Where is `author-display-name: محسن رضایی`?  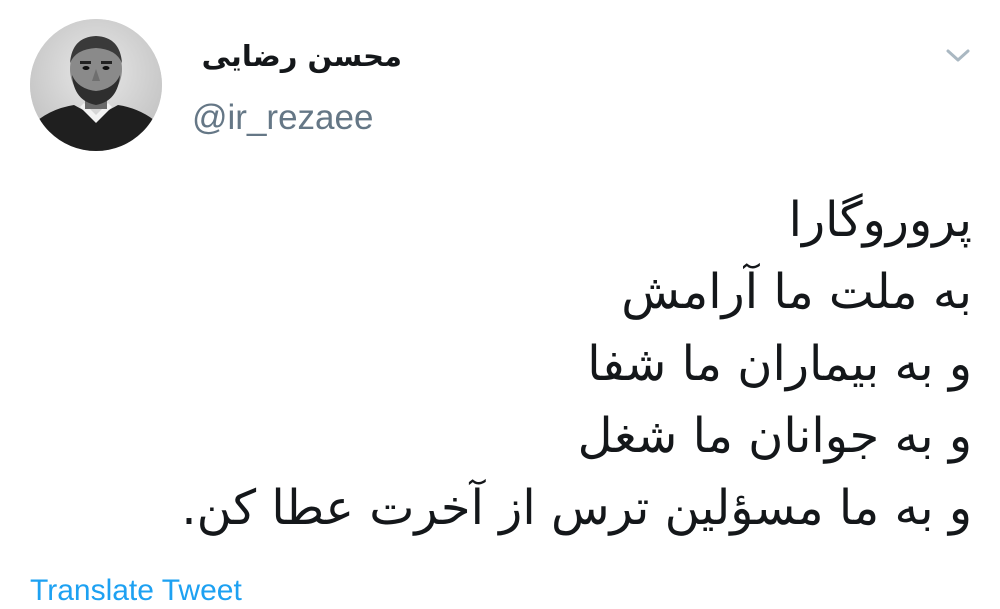 author-display-name: محسن رضایی is located at coordinates (297, 56).